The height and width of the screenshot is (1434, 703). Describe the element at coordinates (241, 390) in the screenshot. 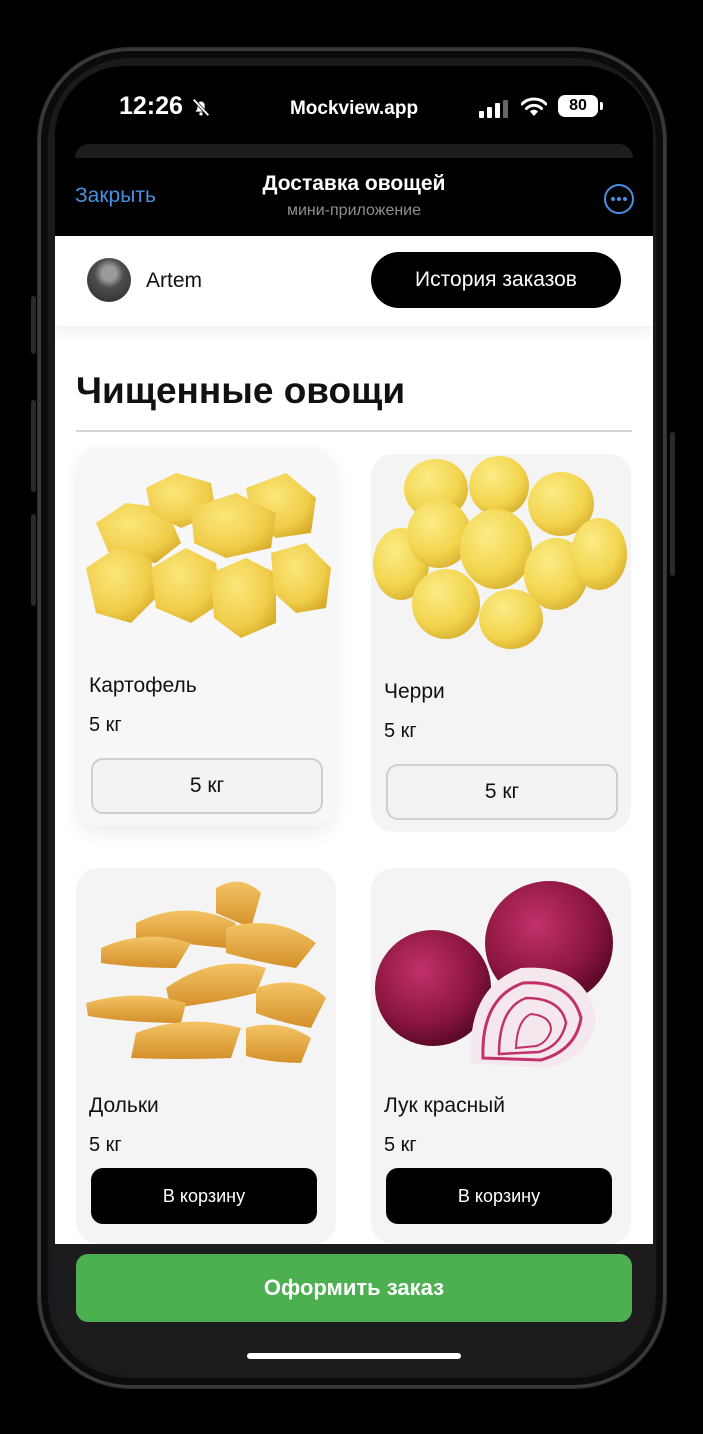

I see `section-title: Чищенные овощи` at that location.